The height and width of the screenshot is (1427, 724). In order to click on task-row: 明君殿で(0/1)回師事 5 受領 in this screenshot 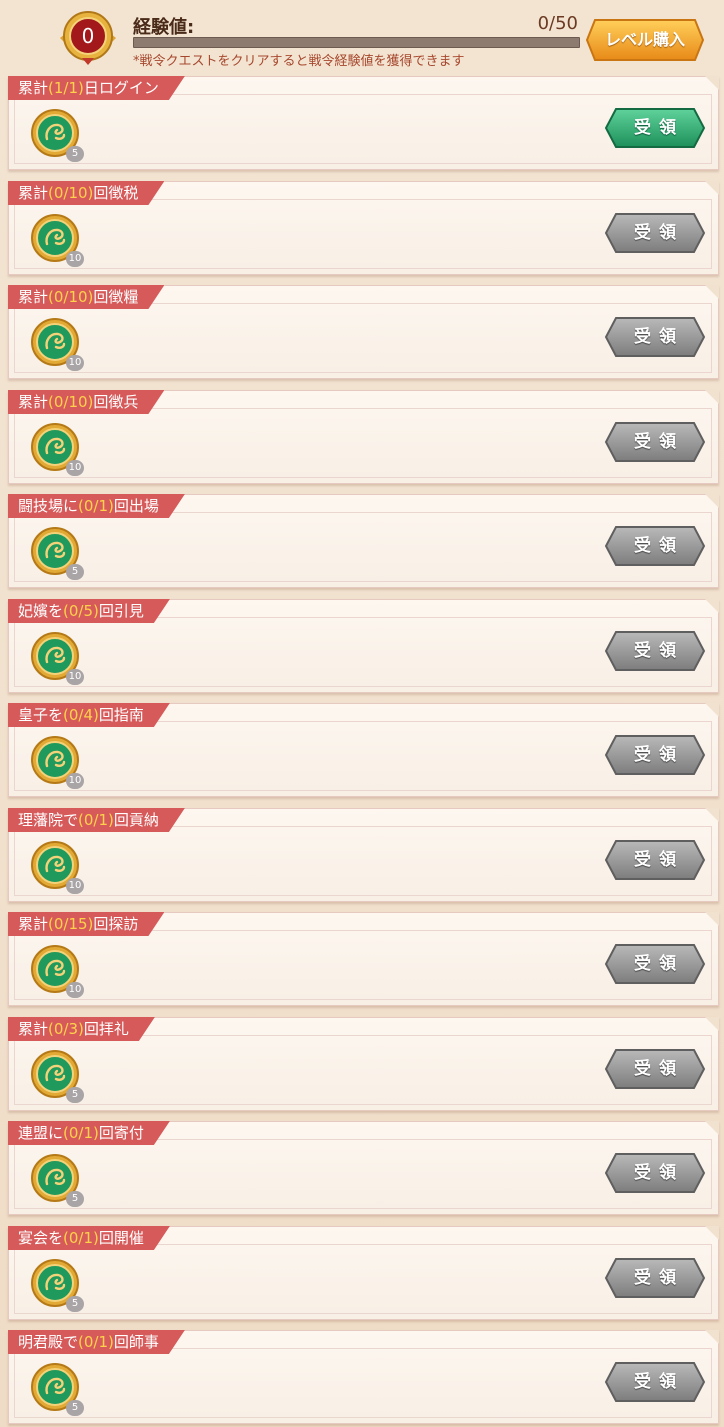, I will do `click(364, 1377)`.